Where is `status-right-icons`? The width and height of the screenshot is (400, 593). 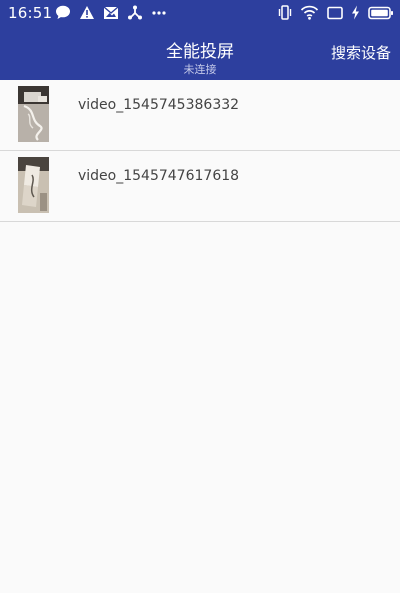 status-right-icons is located at coordinates (336, 12).